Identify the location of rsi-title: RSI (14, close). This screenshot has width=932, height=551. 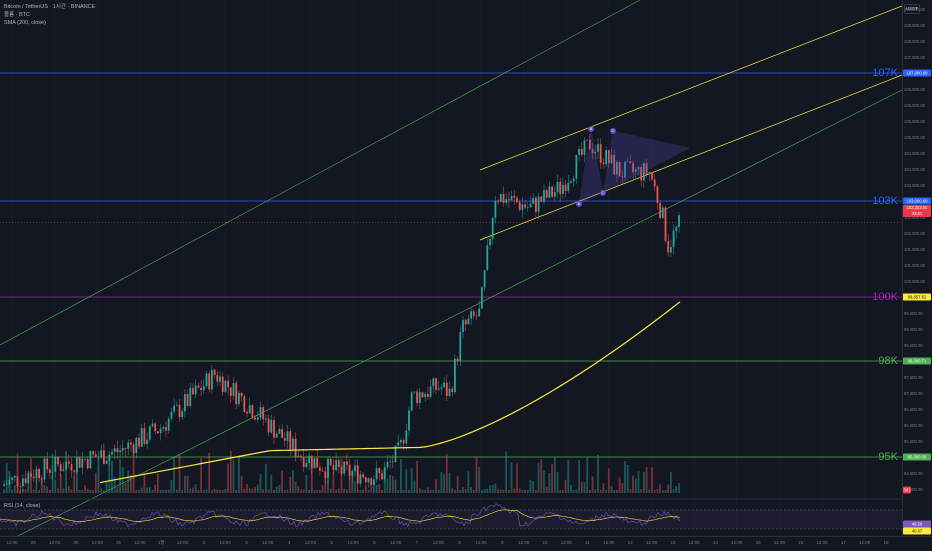
(22, 506).